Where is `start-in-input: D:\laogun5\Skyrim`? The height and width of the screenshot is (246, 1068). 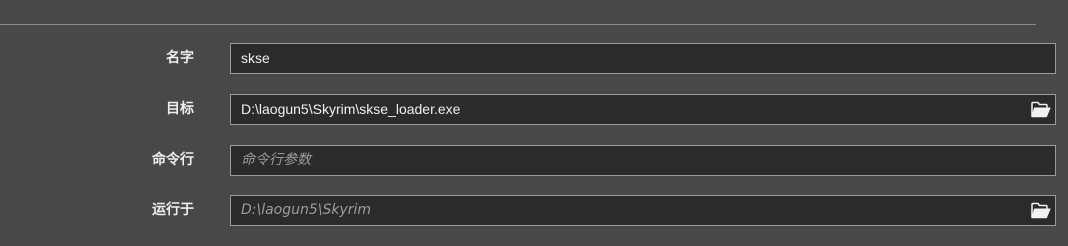
start-in-input: D:\laogun5\Skyrim is located at coordinates (643, 210).